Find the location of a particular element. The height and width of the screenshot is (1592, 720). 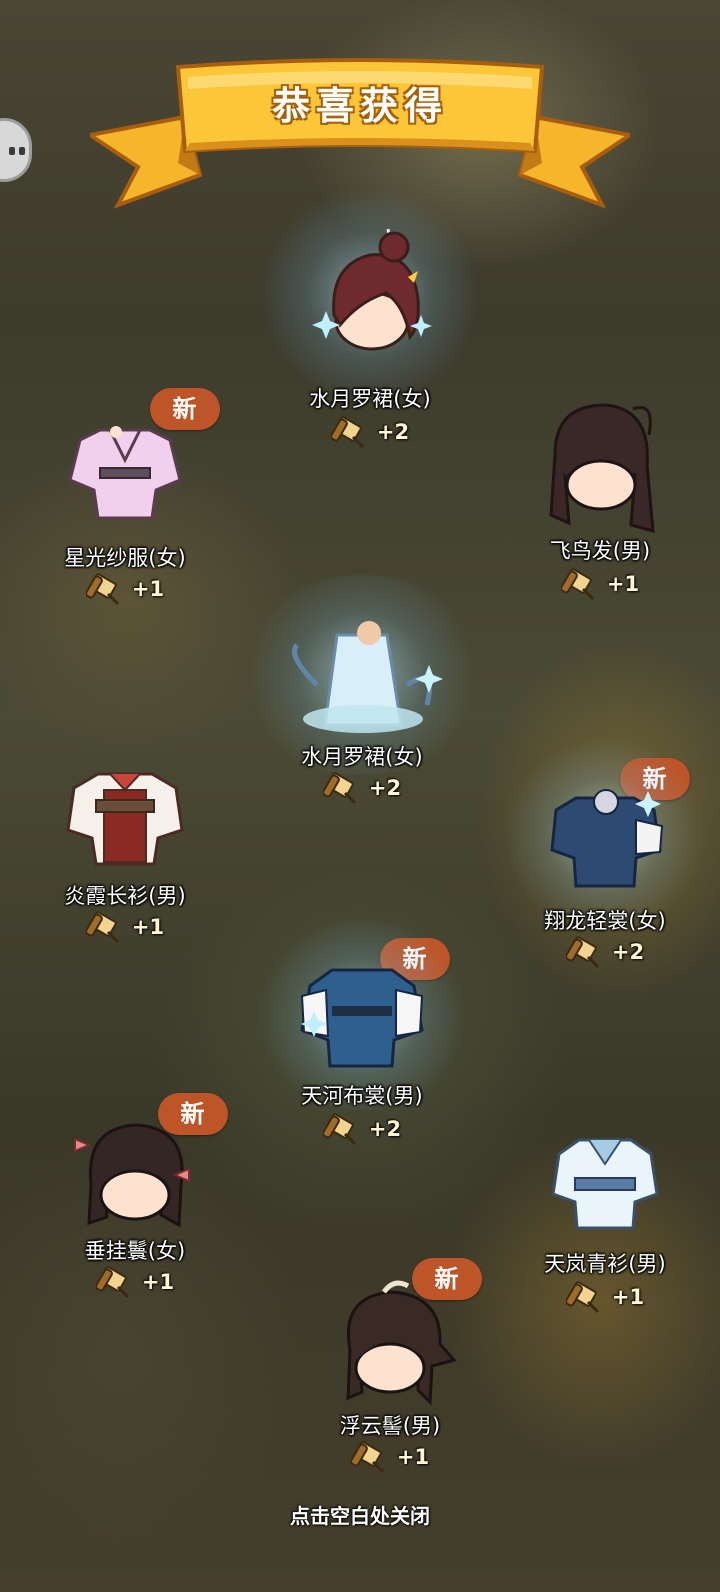

reward-item: 新 星光纱服(女) +1 is located at coordinates (125, 499).